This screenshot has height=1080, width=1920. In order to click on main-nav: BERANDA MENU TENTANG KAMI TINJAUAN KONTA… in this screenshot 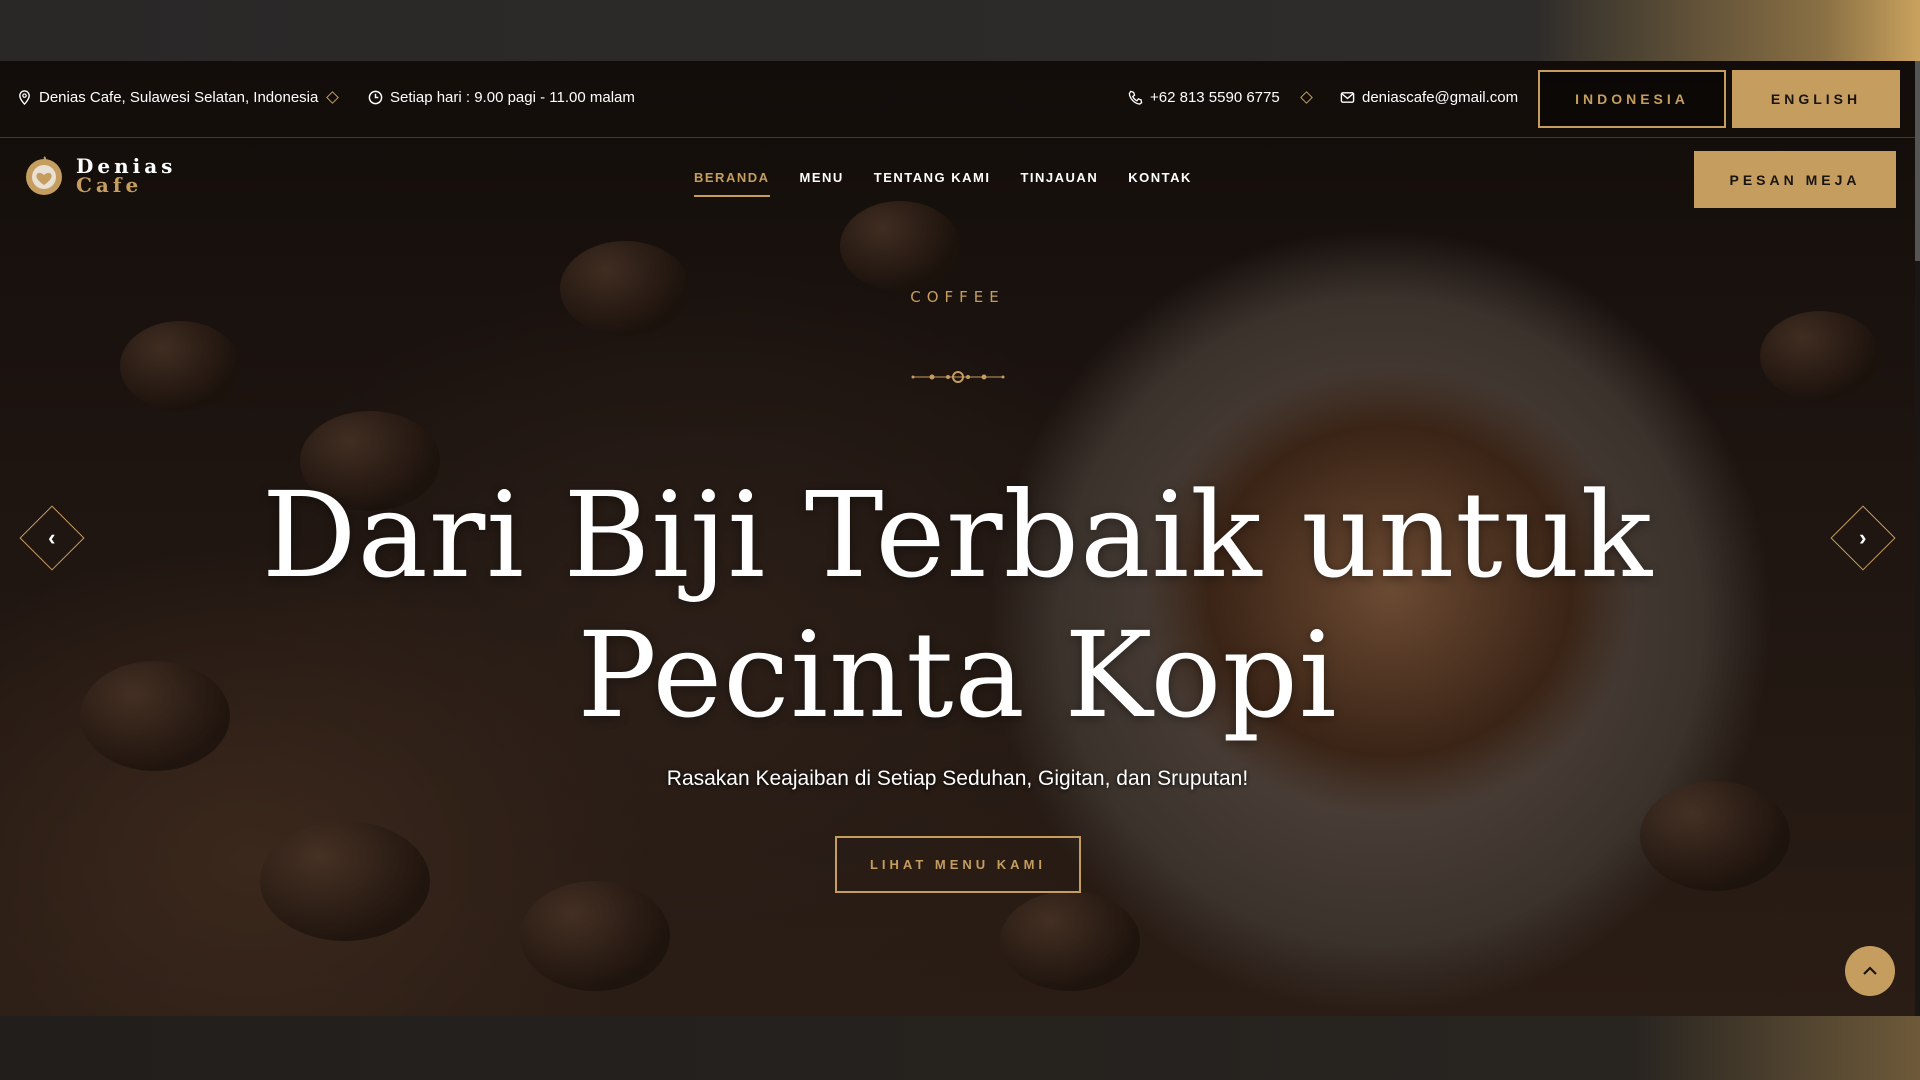, I will do `click(943, 183)`.